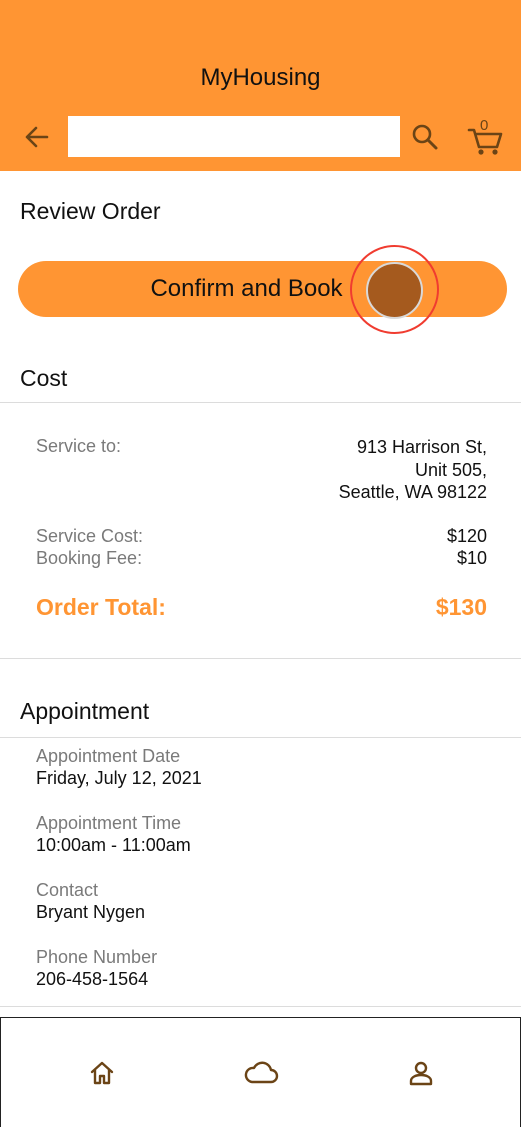 The height and width of the screenshot is (1127, 521). What do you see at coordinates (485, 136) in the screenshot?
I see `cart-button: 0` at bounding box center [485, 136].